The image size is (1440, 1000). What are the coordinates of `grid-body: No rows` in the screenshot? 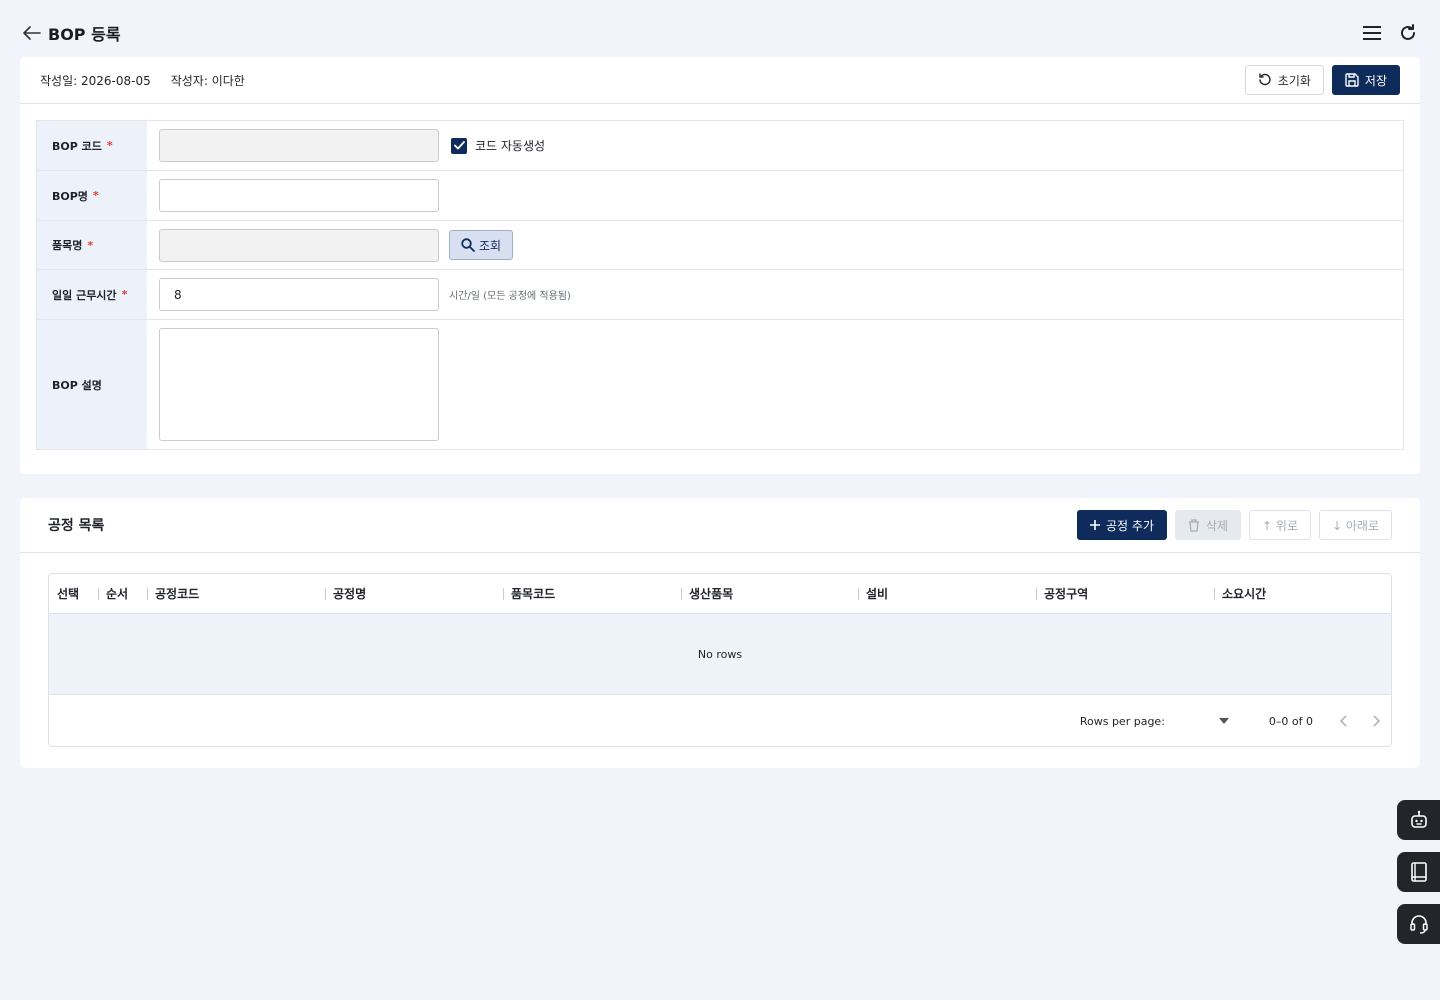 It's located at (720, 654).